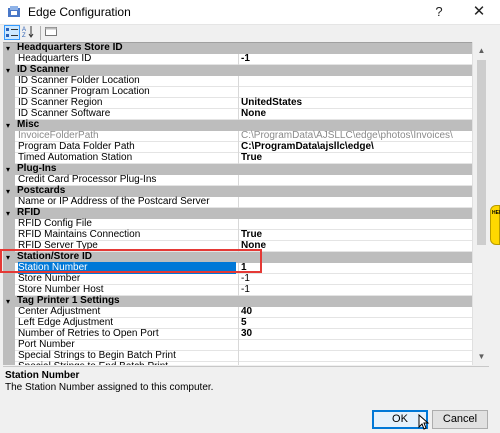  I want to click on property-value: 30, so click(356, 334).